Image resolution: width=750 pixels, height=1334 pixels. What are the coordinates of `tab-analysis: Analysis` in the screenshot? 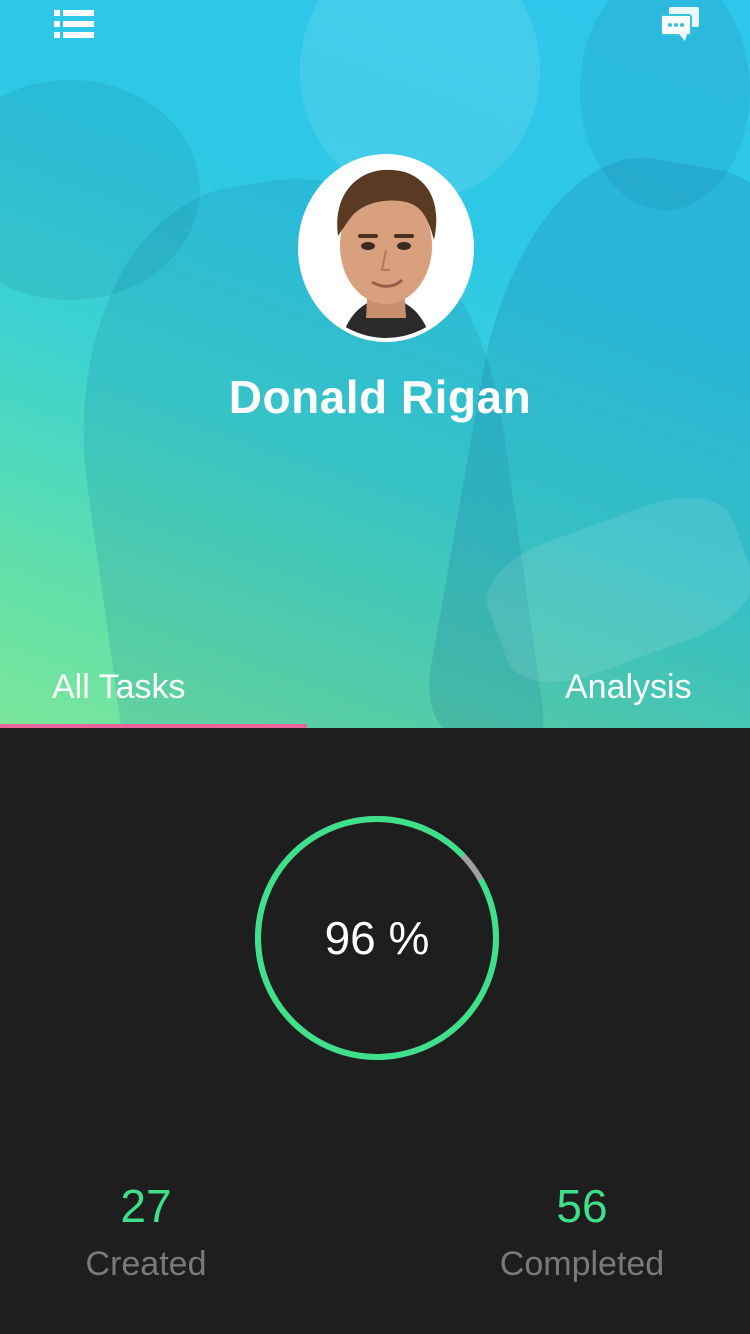 It's located at (628, 687).